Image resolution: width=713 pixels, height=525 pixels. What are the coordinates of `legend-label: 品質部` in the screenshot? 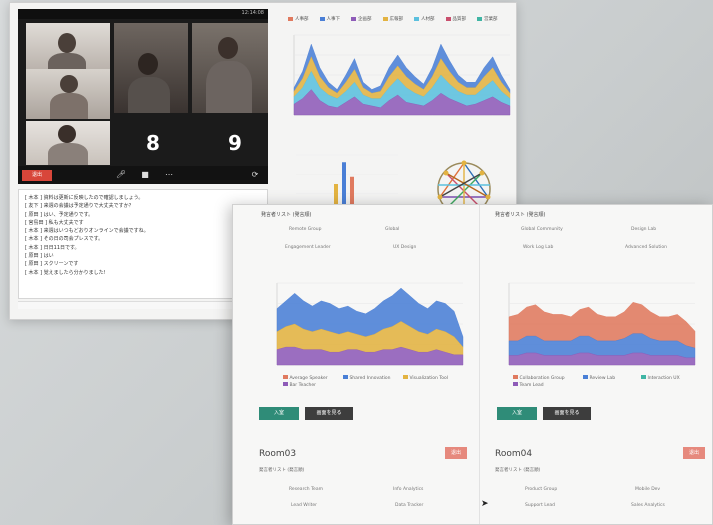 It's located at (459, 19).